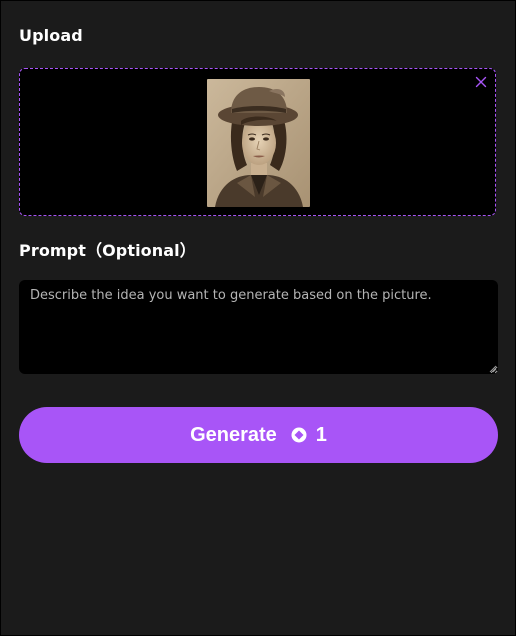 This screenshot has height=636, width=516. Describe the element at coordinates (233, 434) in the screenshot. I see `generate-button-label: Generate` at that location.